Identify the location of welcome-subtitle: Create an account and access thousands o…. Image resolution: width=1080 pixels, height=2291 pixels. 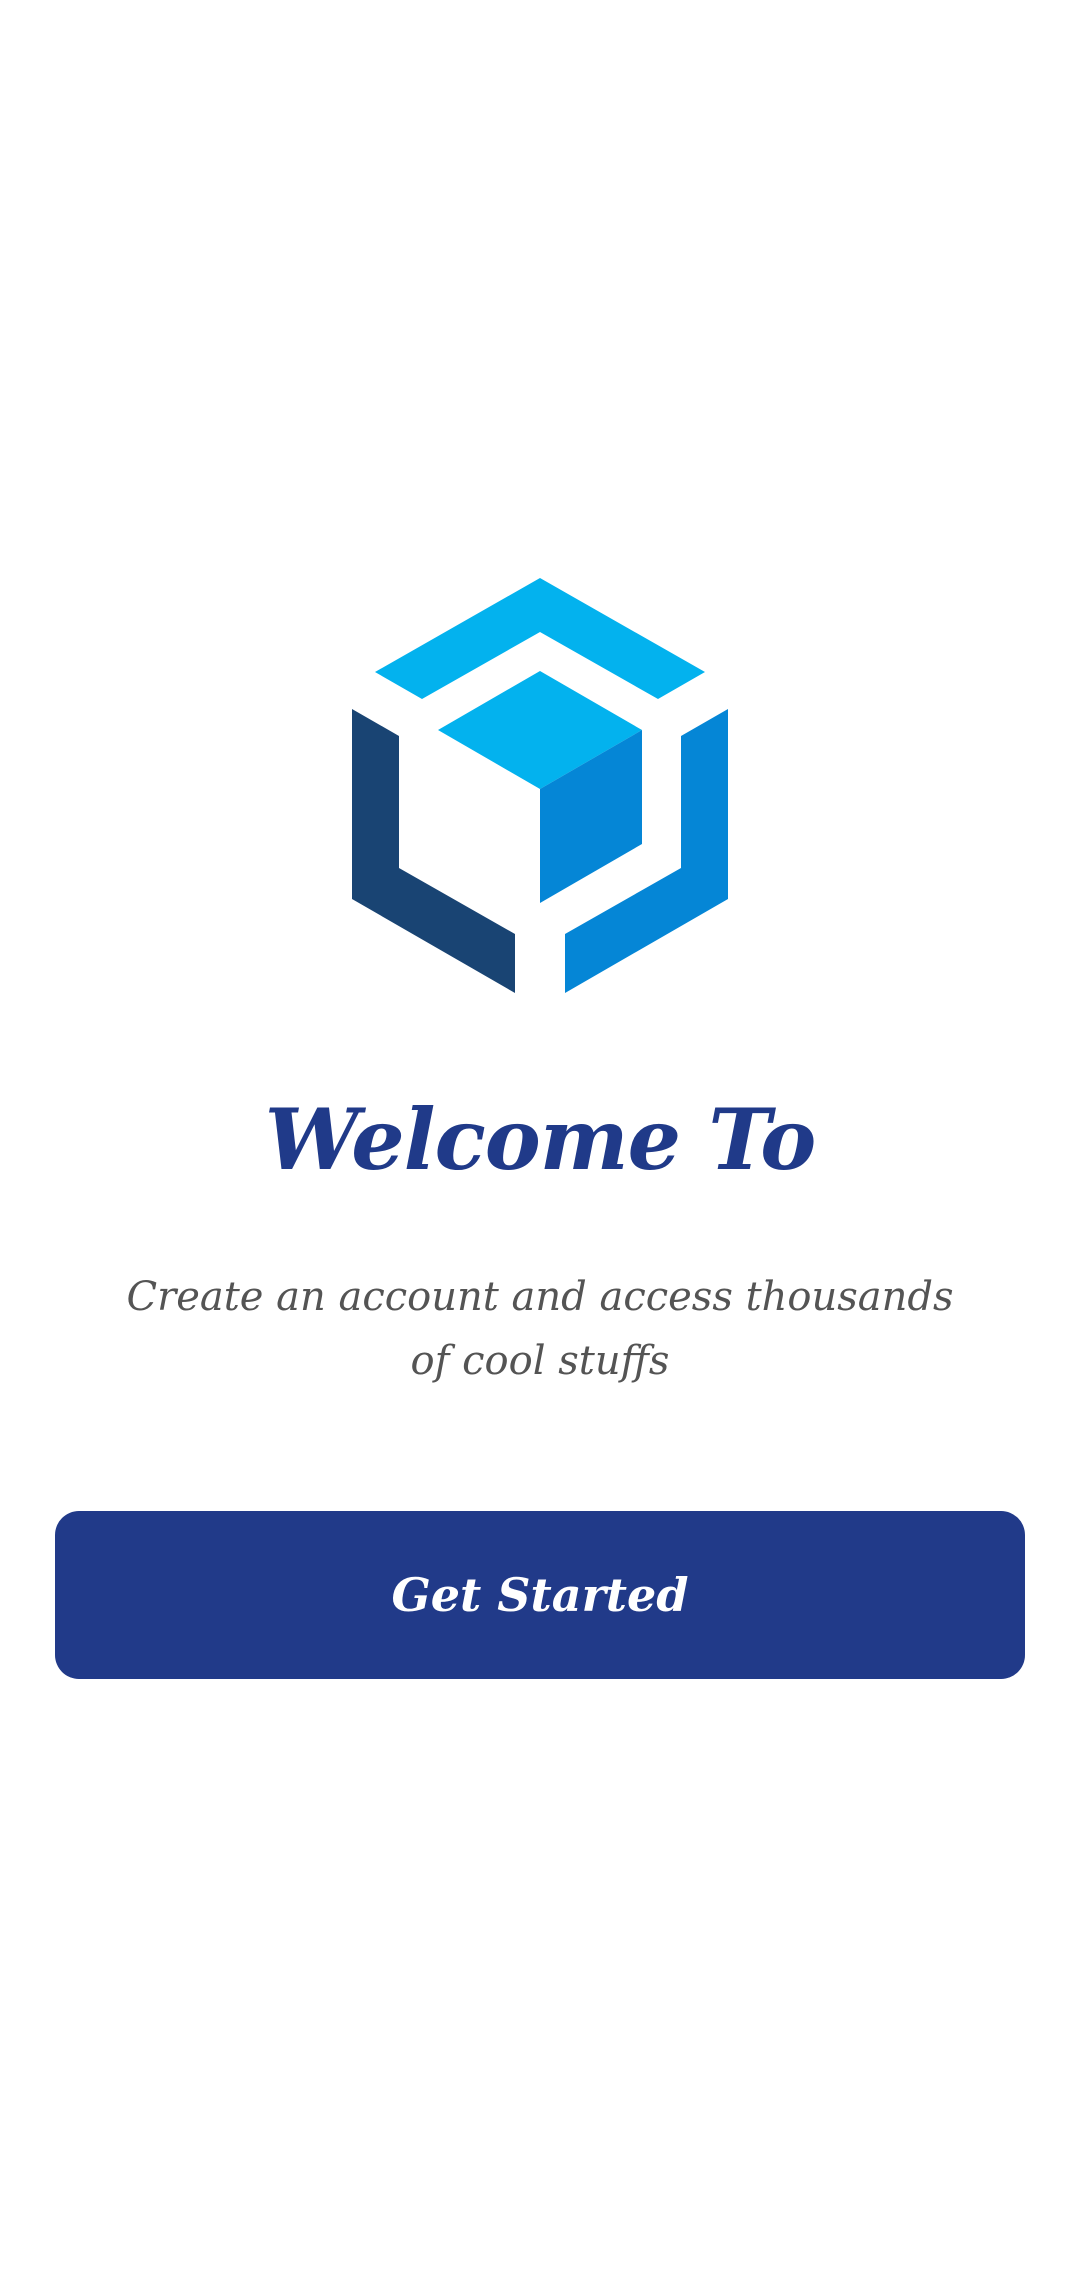
(540, 1329).